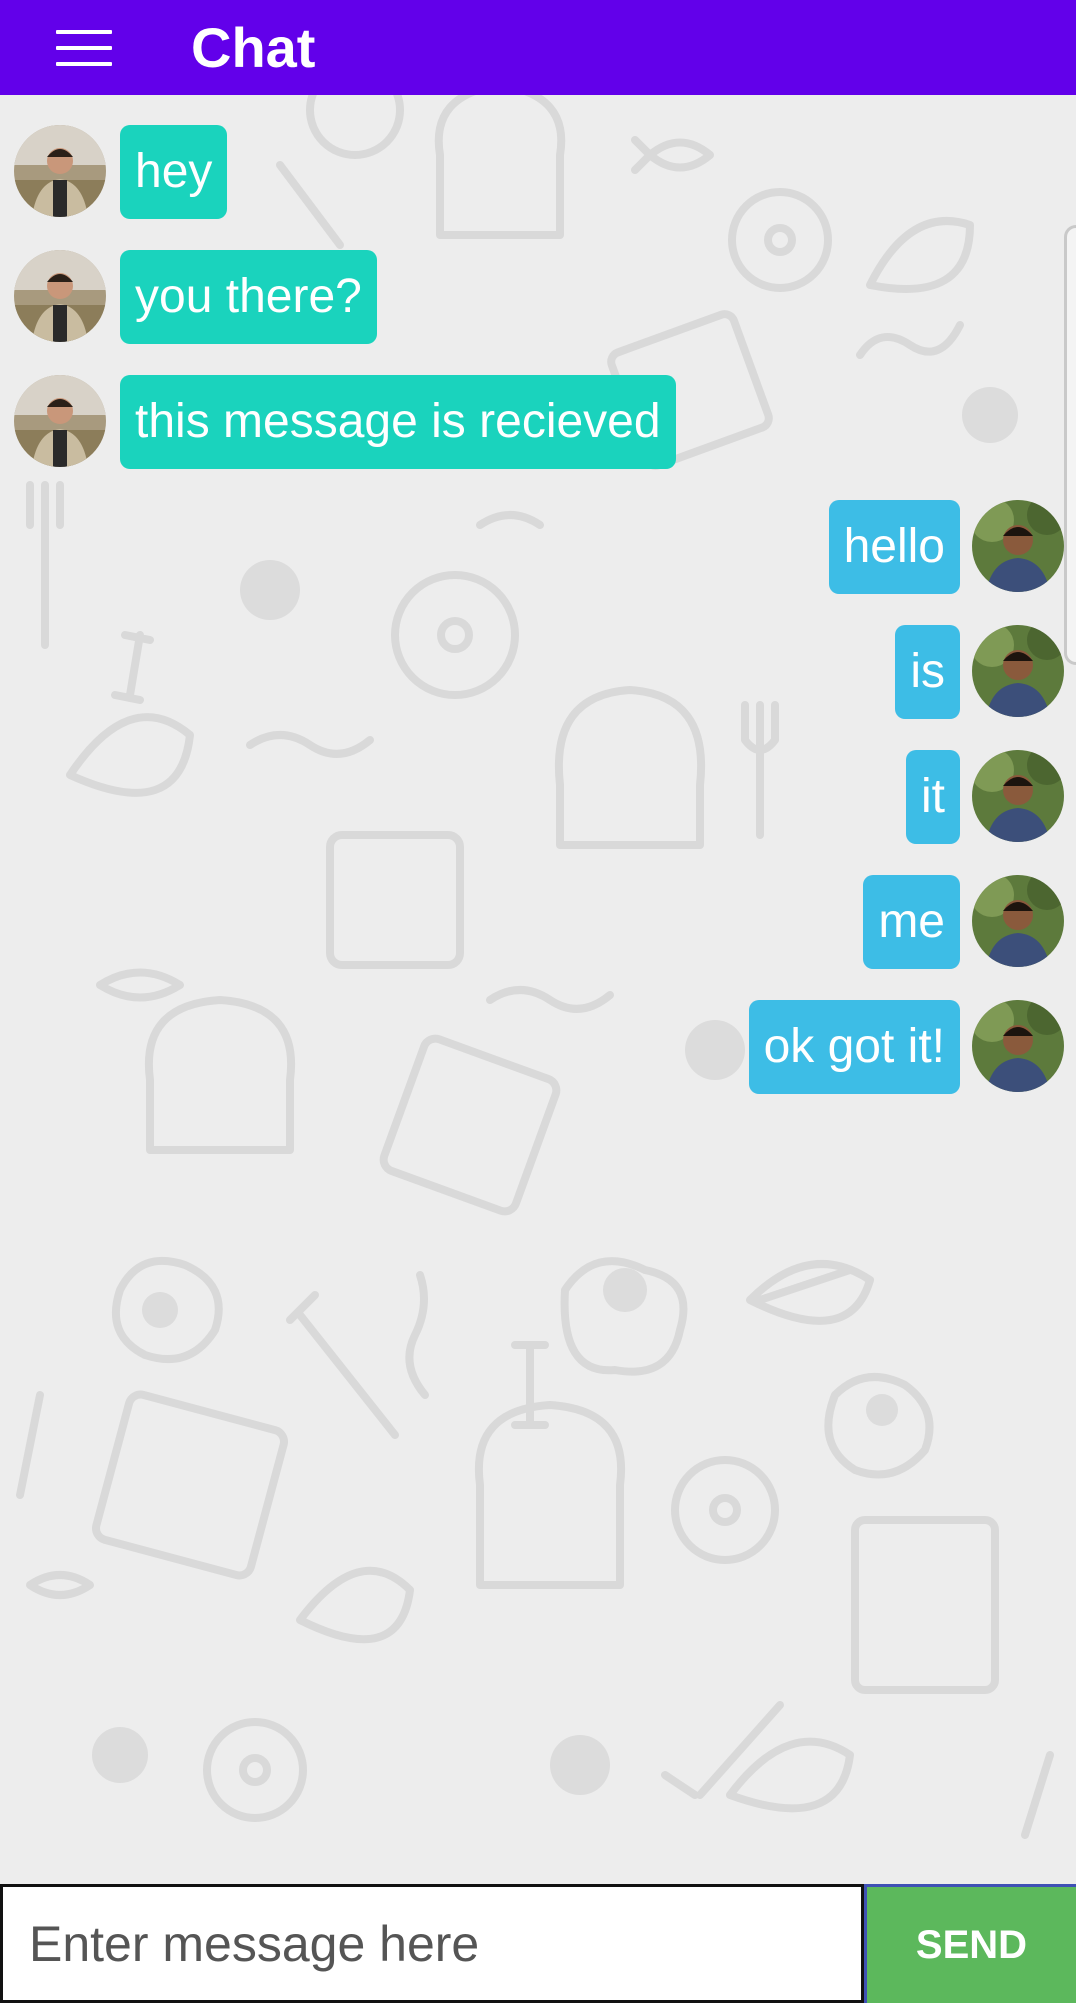 The image size is (1076, 2003). What do you see at coordinates (84, 48) in the screenshot?
I see `hamburger-menu-icon` at bounding box center [84, 48].